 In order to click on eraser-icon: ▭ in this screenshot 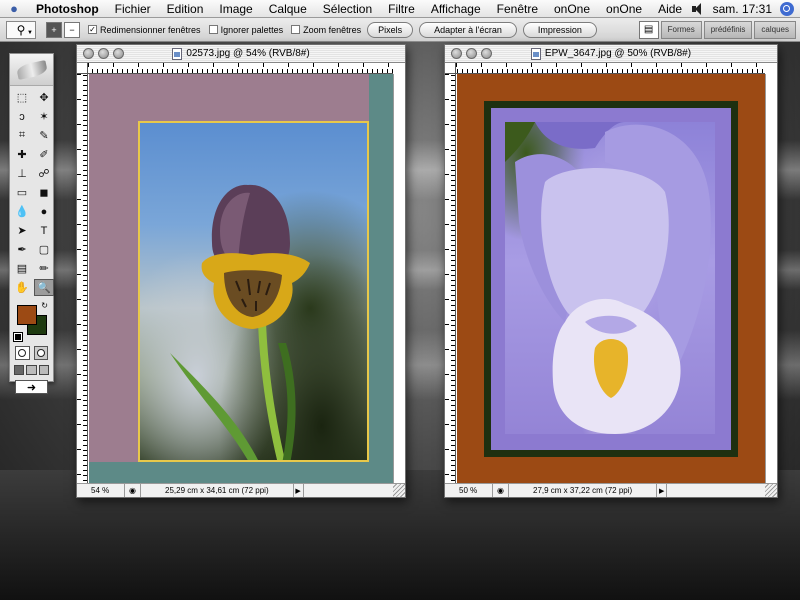, I will do `click(22, 192)`.